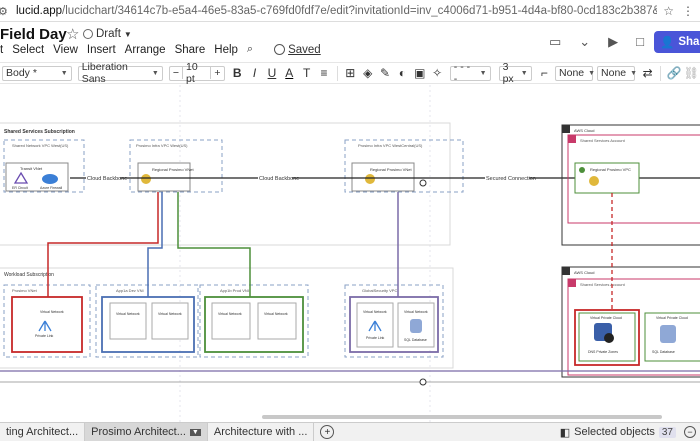 The image size is (700, 441). What do you see at coordinates (289, 73) in the screenshot?
I see `text-color-button: A` at bounding box center [289, 73].